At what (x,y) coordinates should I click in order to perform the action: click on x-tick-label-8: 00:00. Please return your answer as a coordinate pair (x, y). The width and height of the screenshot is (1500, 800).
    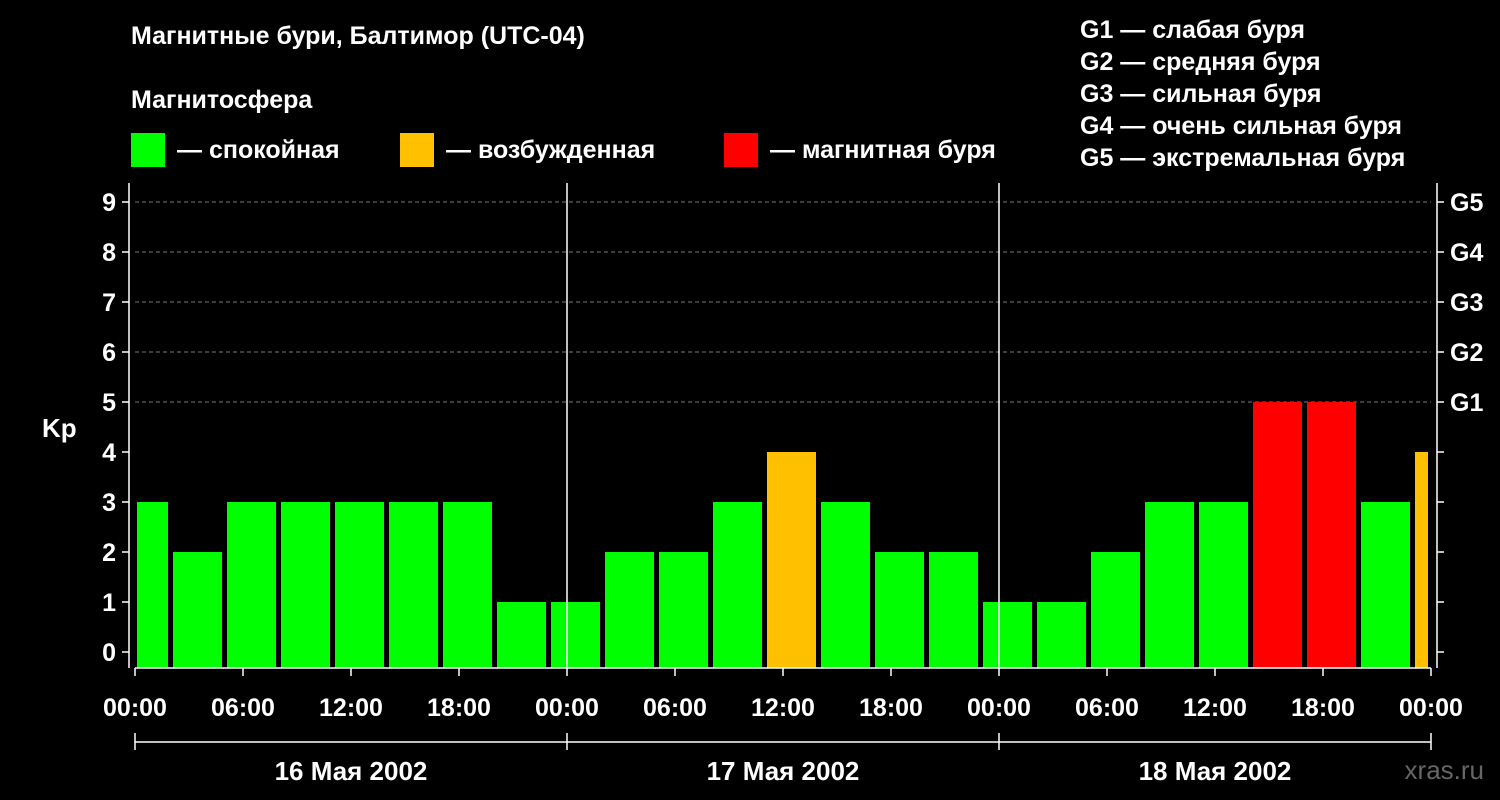
    Looking at the image, I should click on (999, 708).